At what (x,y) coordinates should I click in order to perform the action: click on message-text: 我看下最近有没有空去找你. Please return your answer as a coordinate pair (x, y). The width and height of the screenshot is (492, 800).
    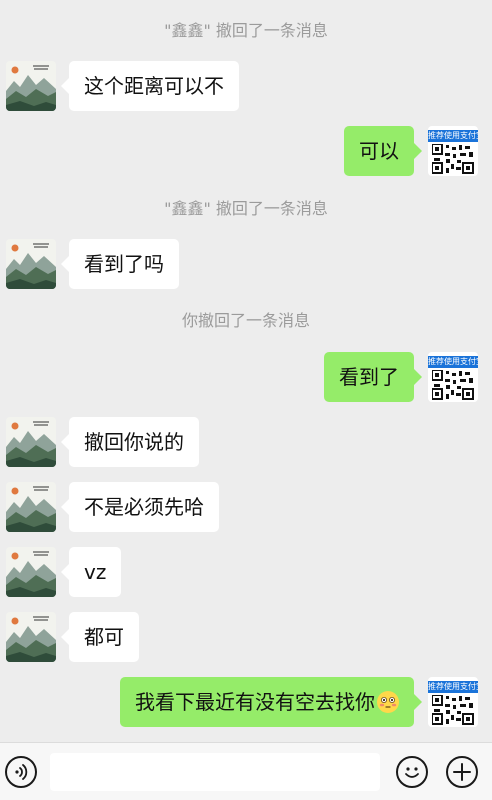
    Looking at the image, I should click on (255, 702).